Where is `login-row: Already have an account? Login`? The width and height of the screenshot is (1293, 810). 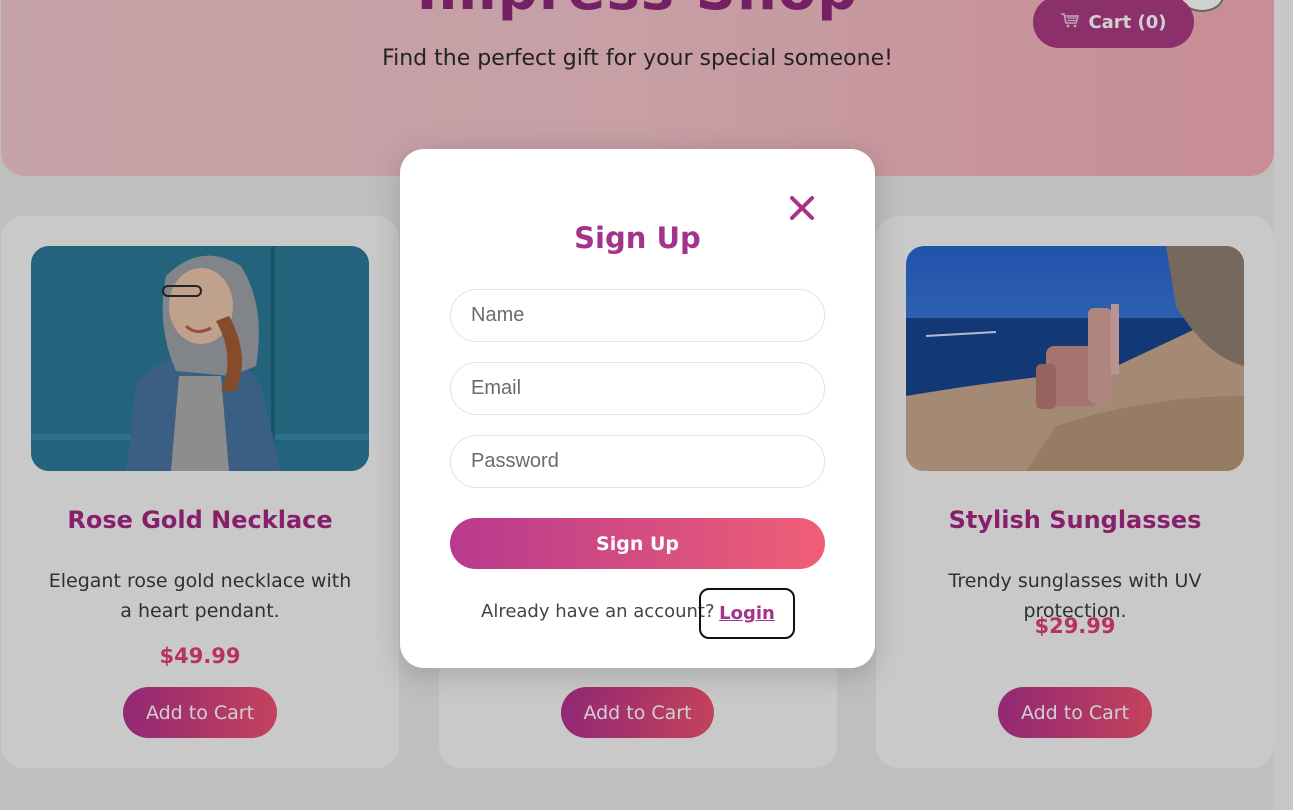
login-row: Already have an account? Login is located at coordinates (637, 613).